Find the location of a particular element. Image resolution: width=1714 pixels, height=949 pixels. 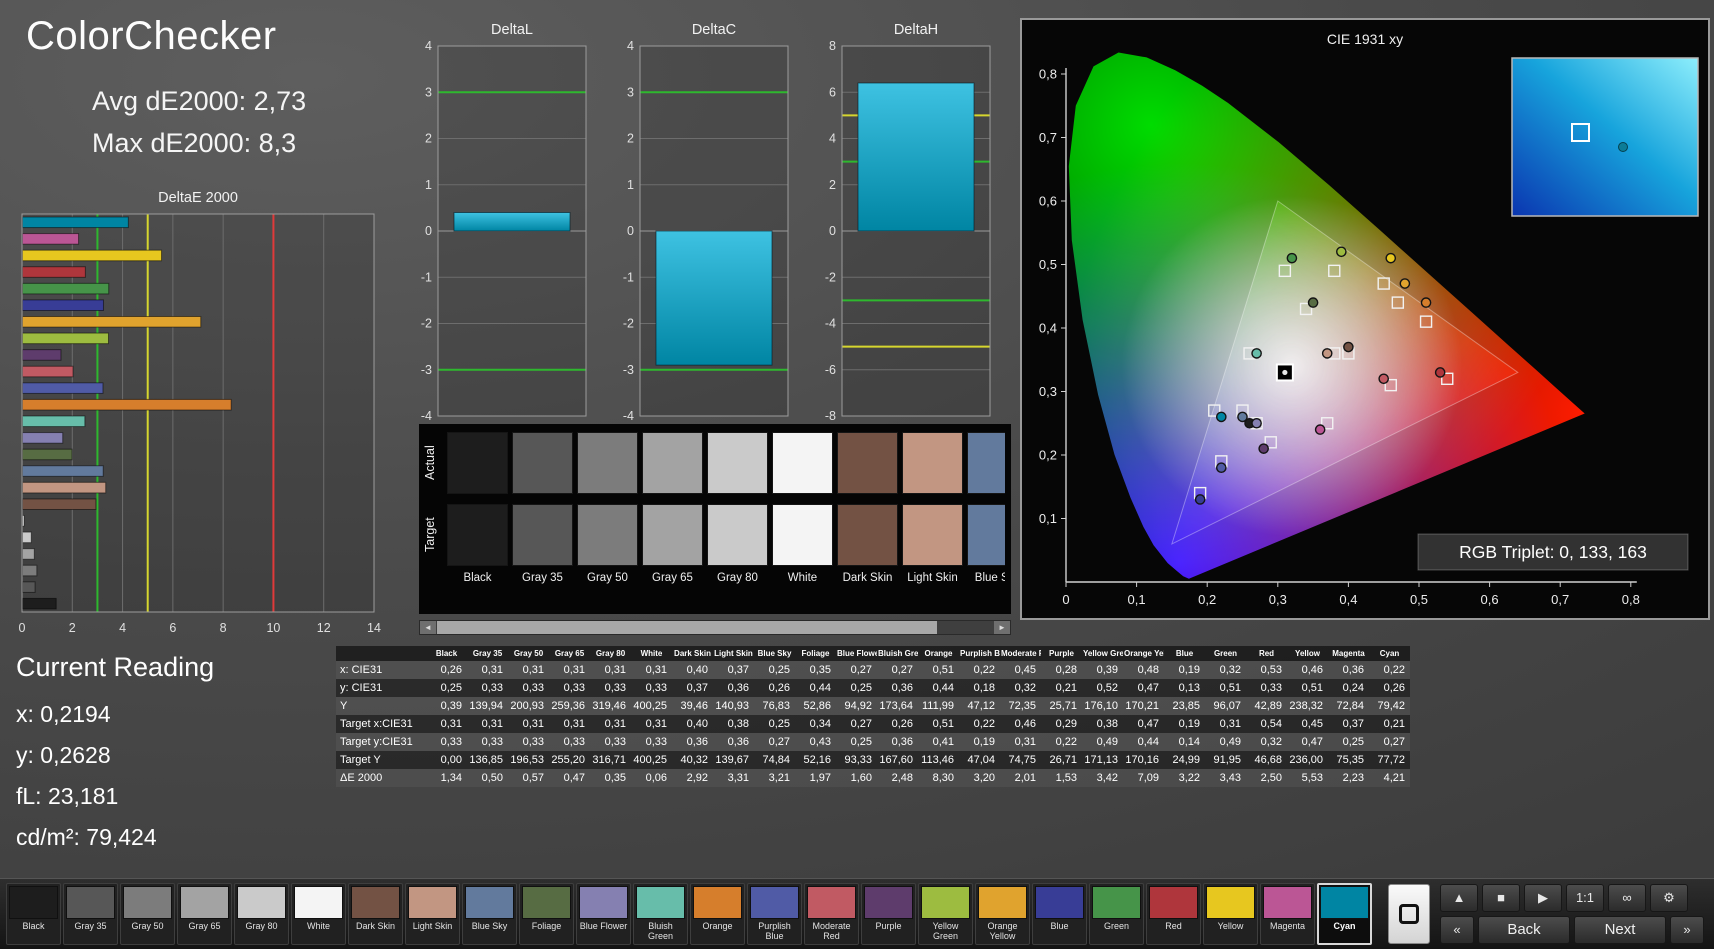

patch-button-foliage: Foliage is located at coordinates (546, 914).